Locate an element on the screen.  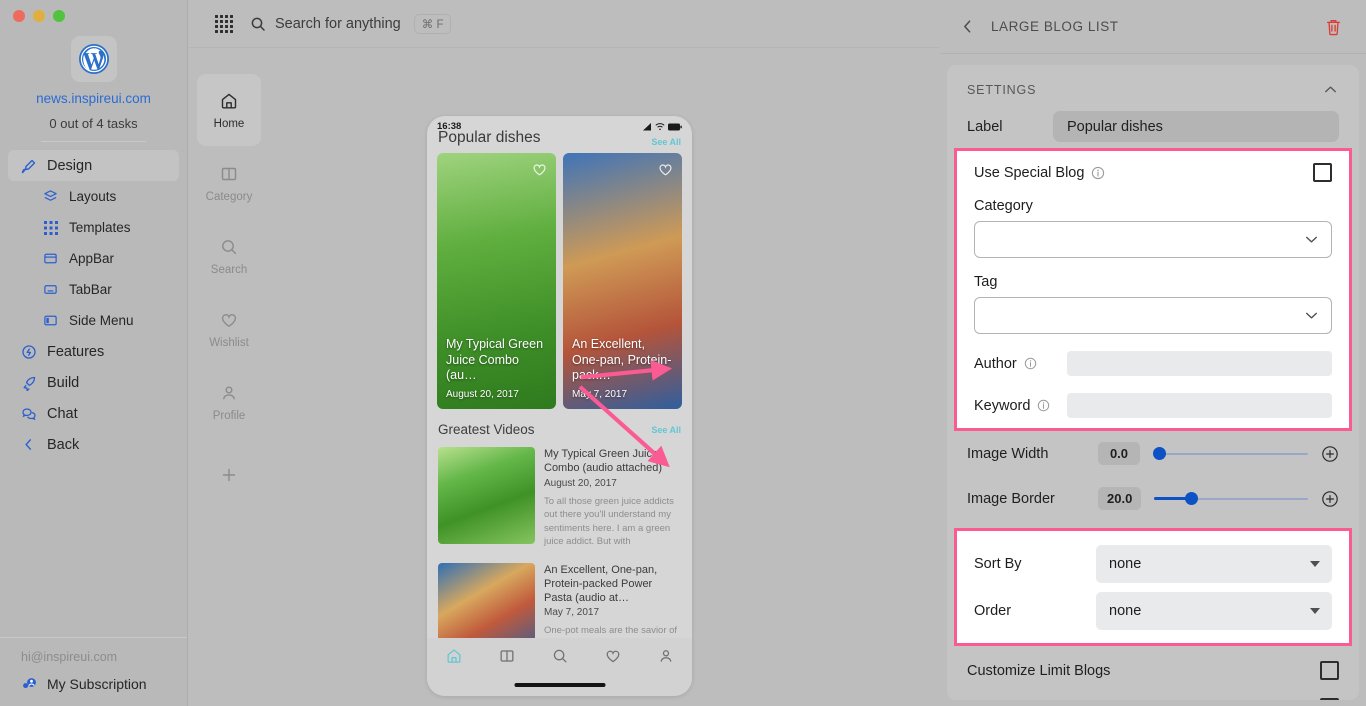
tag-select is located at coordinates (1153, 315).